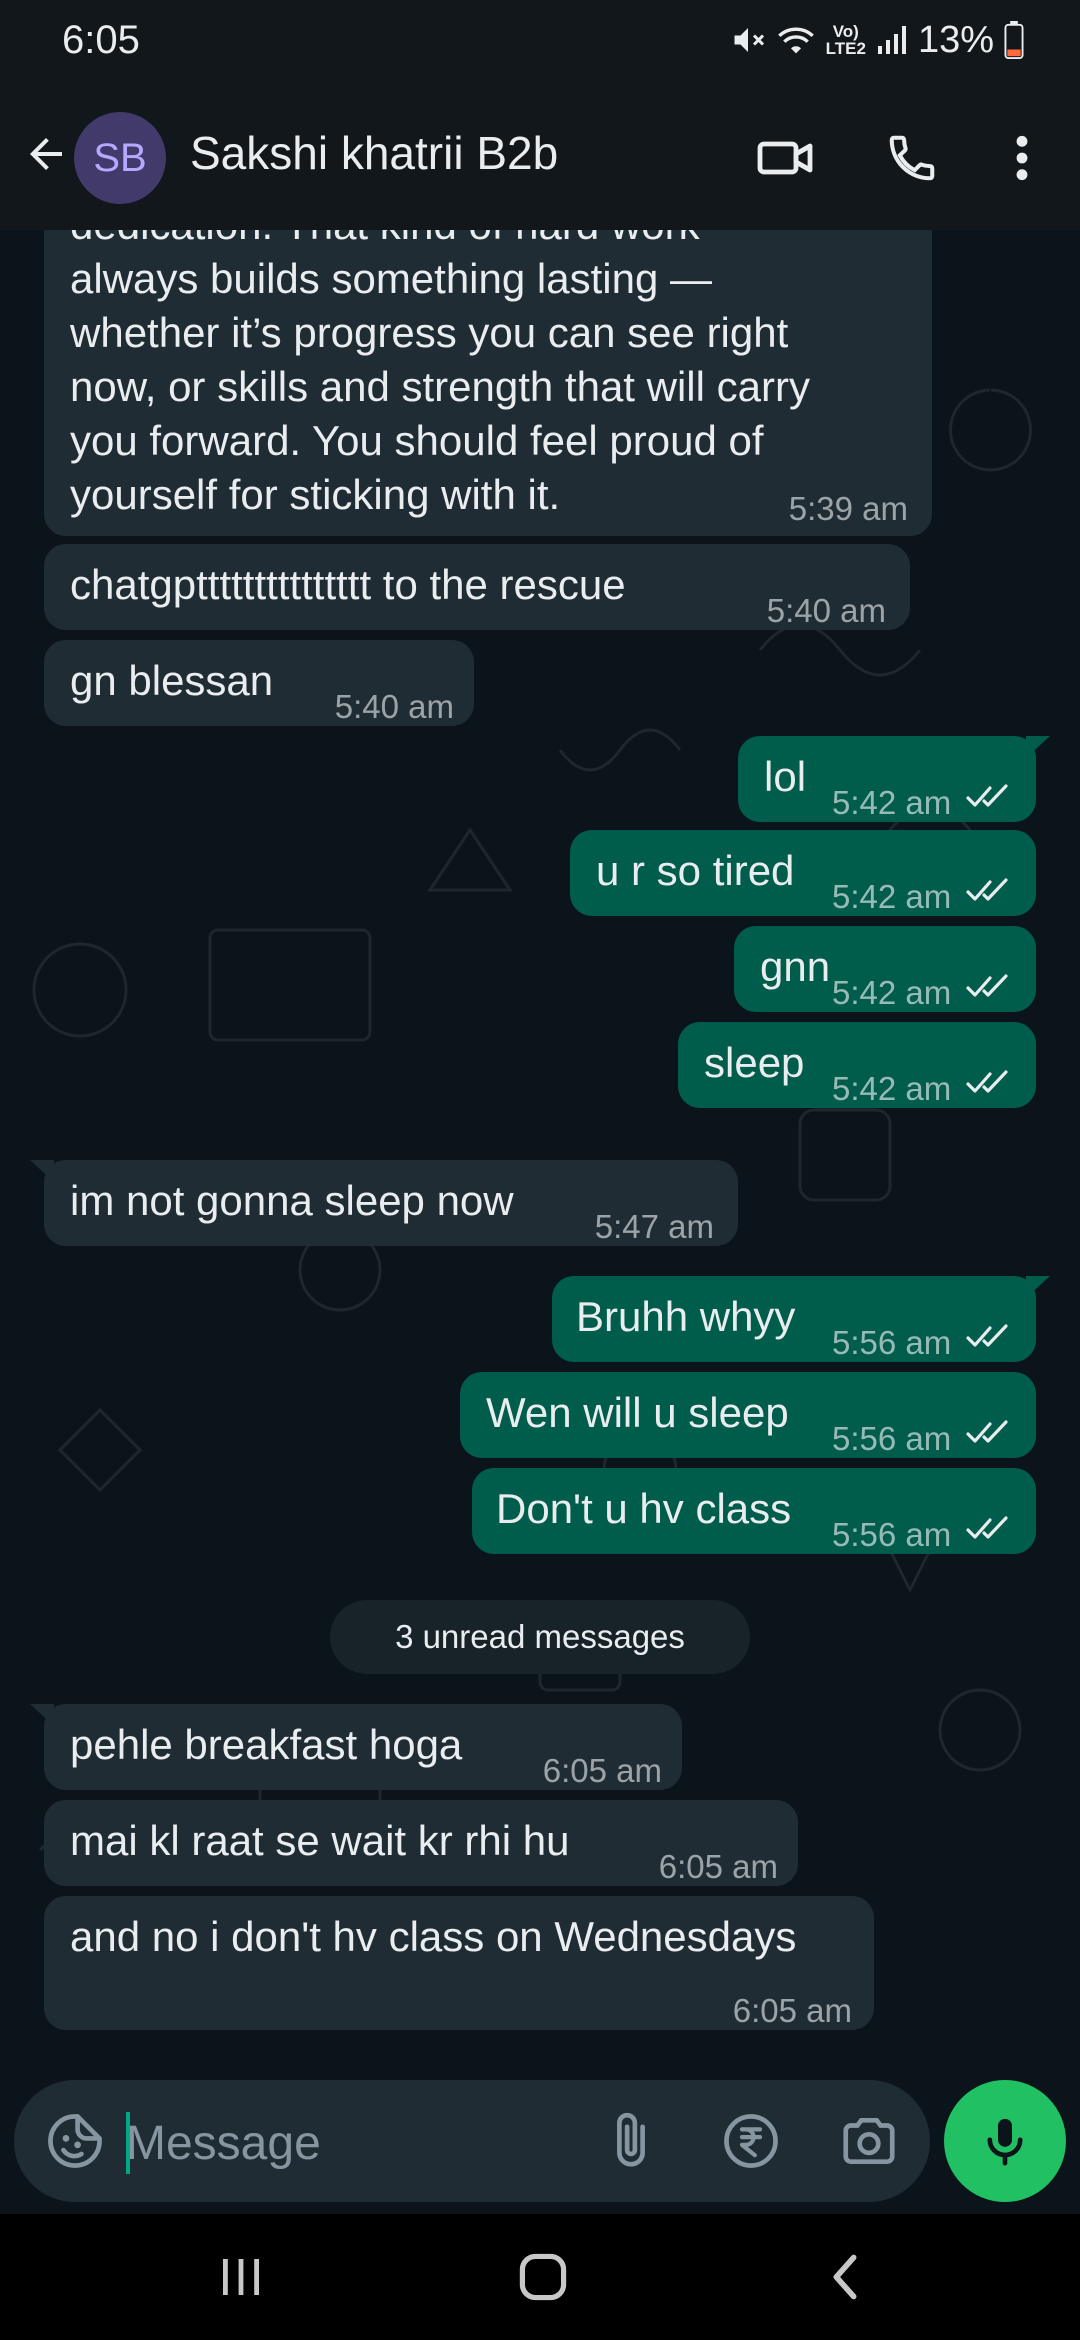 Image resolution: width=1080 pixels, height=2340 pixels. What do you see at coordinates (695, 870) in the screenshot?
I see `message-text: u r so tired` at bounding box center [695, 870].